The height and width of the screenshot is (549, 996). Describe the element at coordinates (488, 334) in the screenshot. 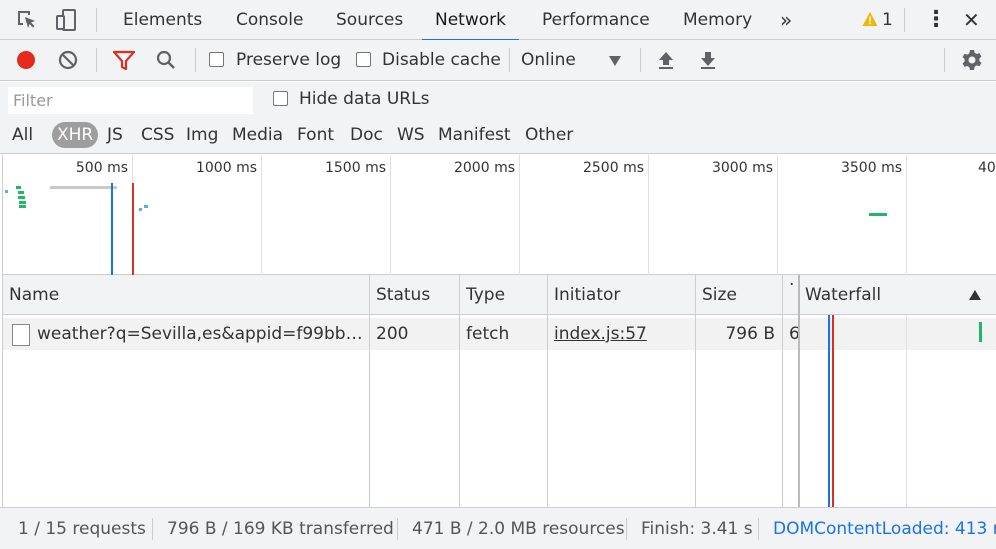

I see `request-type: fetch` at that location.